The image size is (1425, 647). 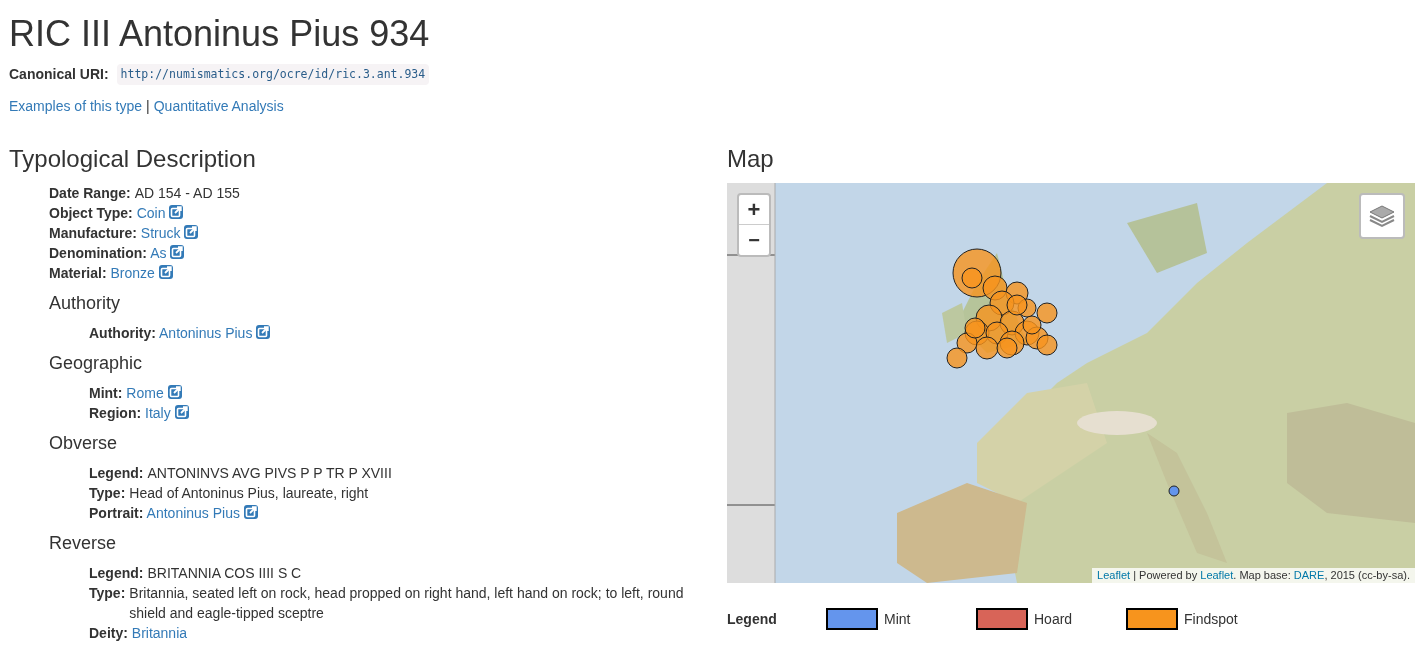 I want to click on field-value: ANTONINVS AVG PIVS P P TR P XVIII, so click(x=269, y=474).